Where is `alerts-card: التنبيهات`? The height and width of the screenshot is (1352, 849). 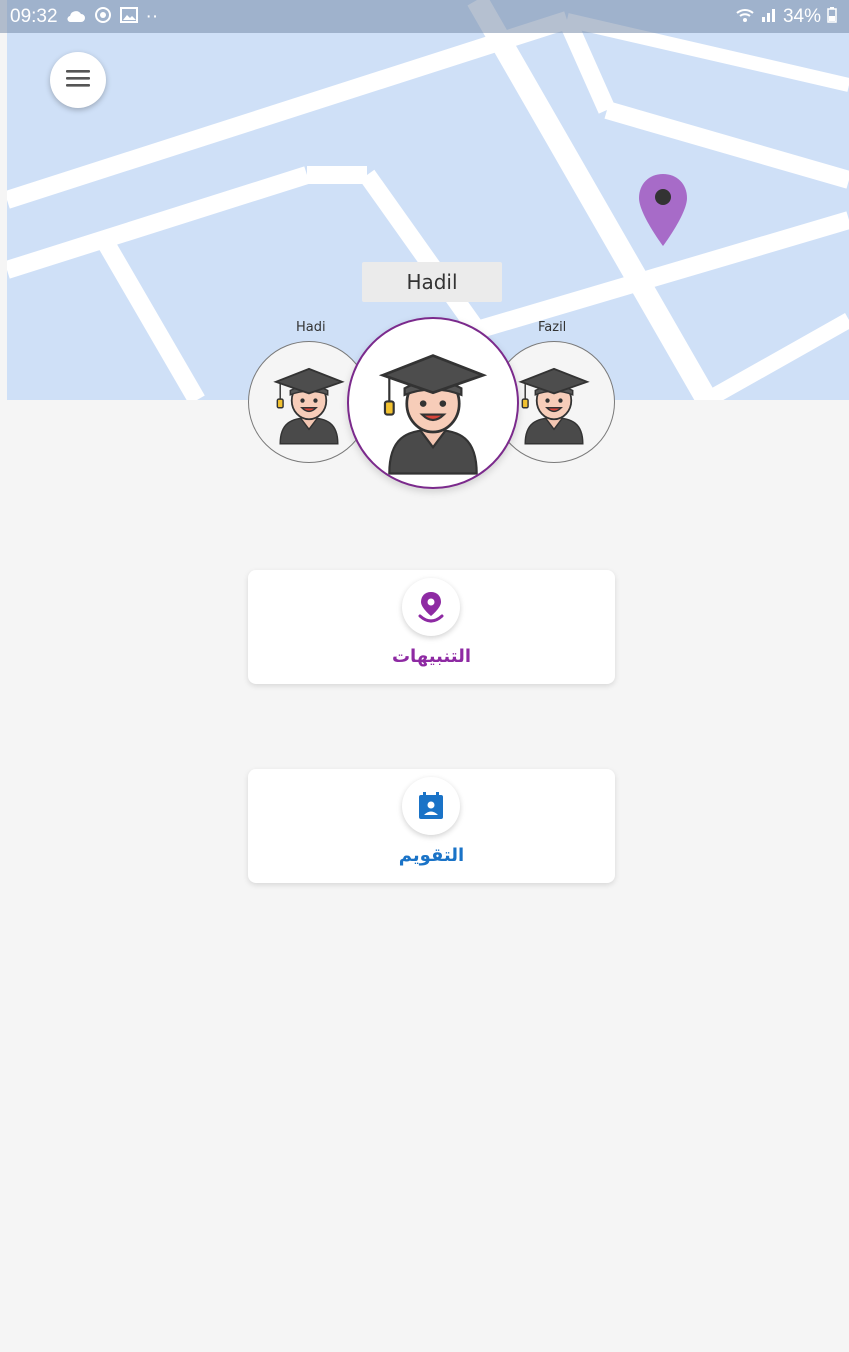
alerts-card: التنبيهات is located at coordinates (431, 627).